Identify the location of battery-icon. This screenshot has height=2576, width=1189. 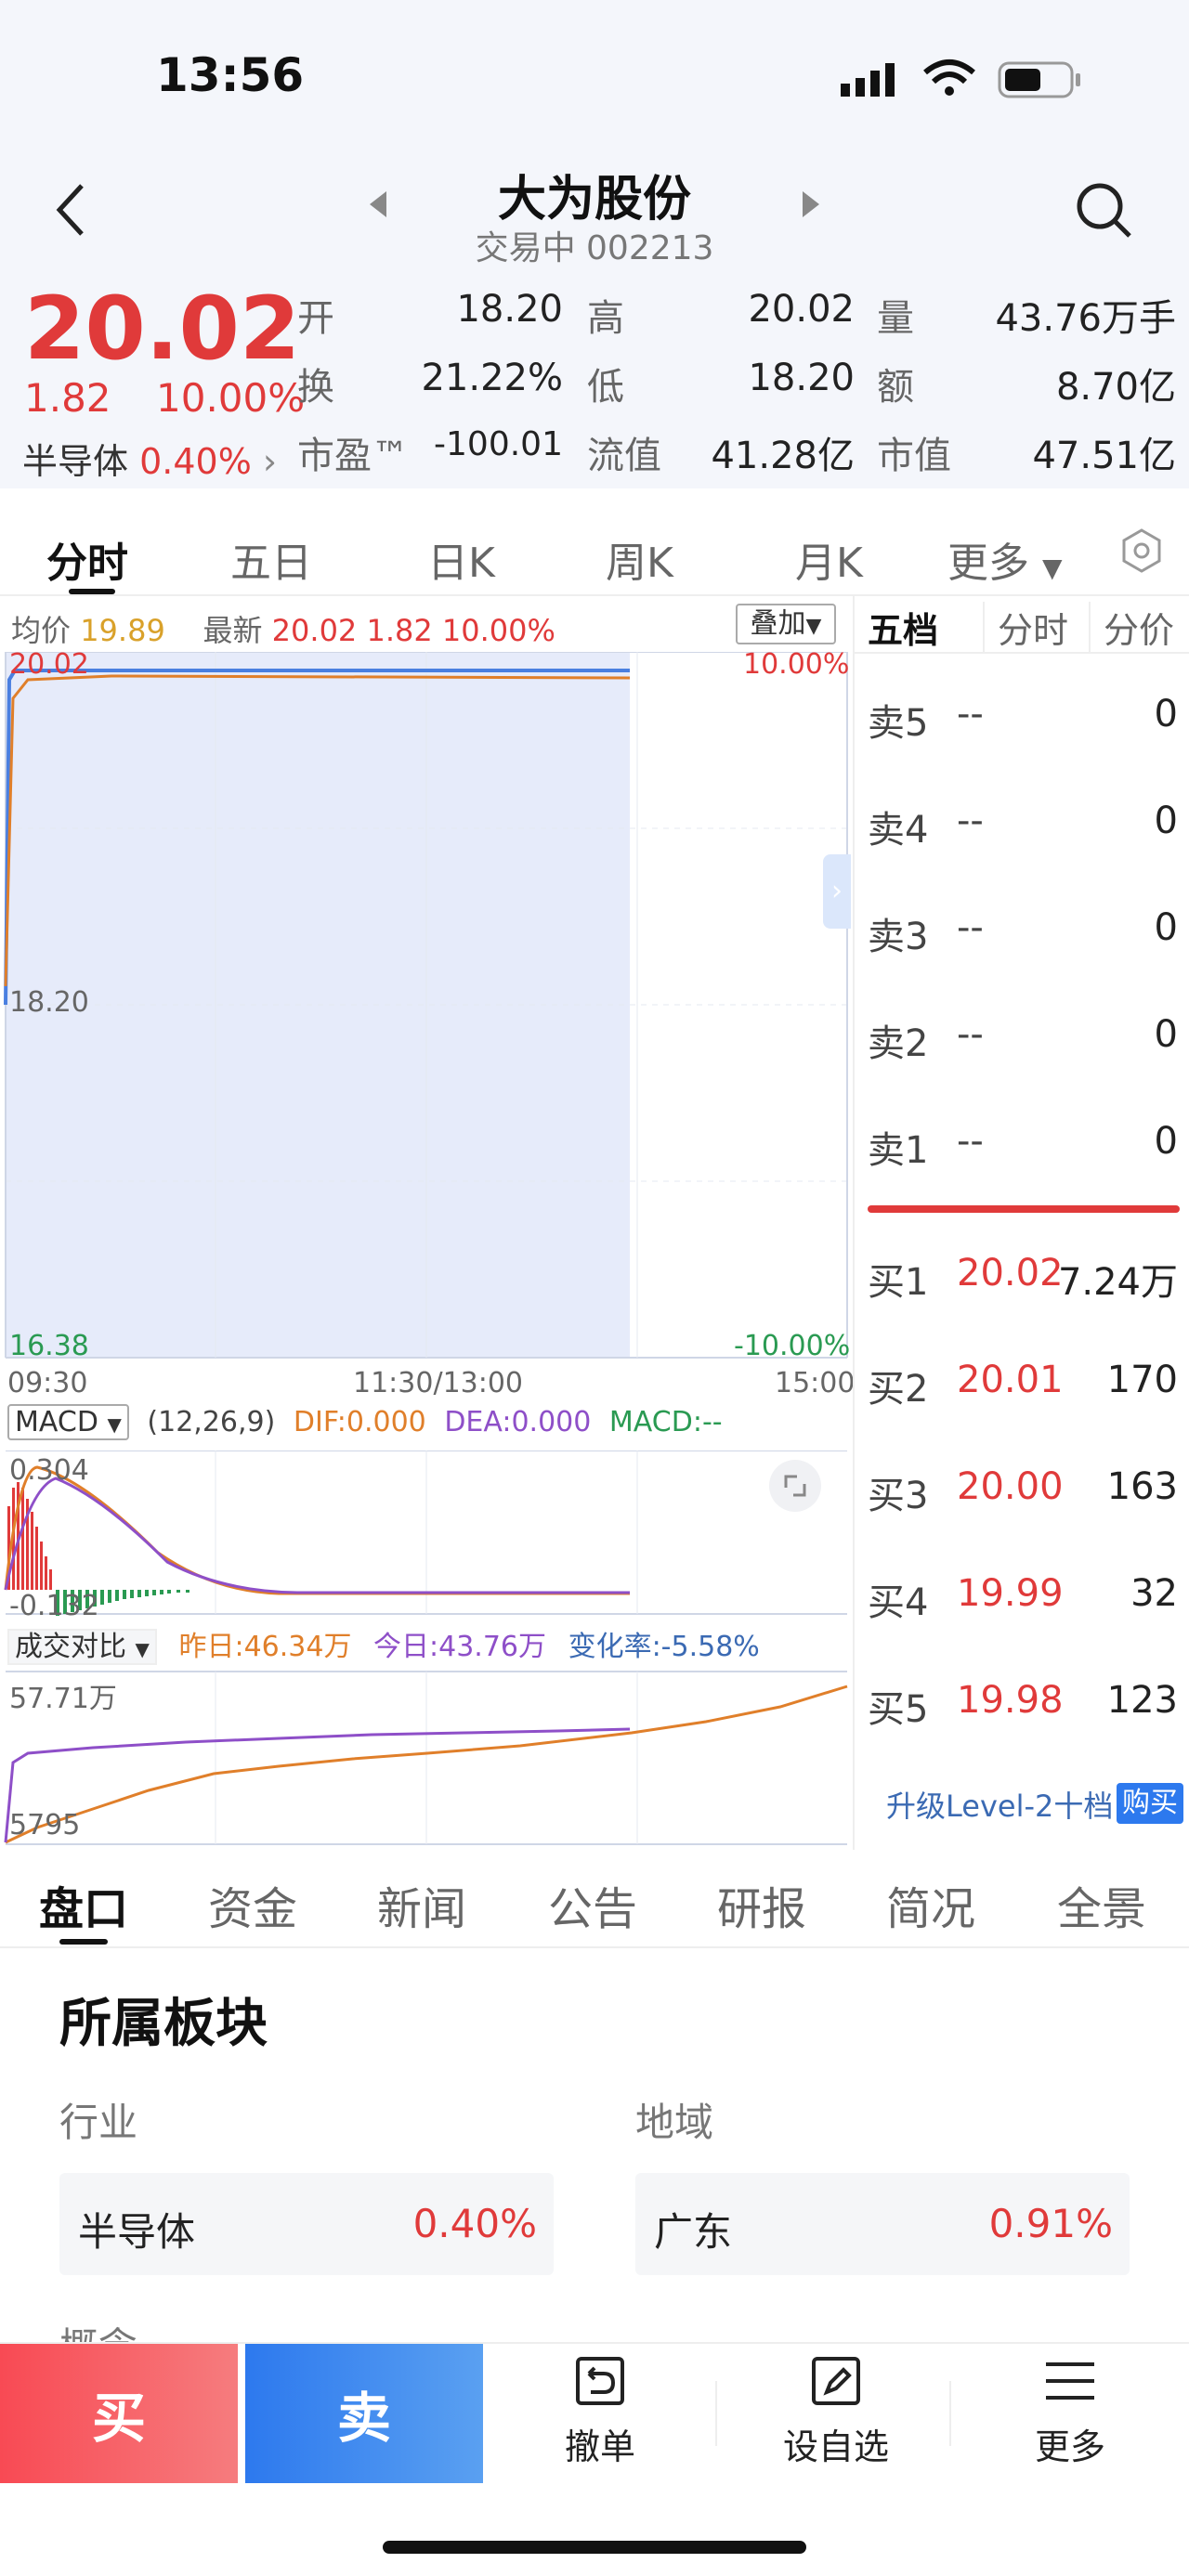
(1039, 79).